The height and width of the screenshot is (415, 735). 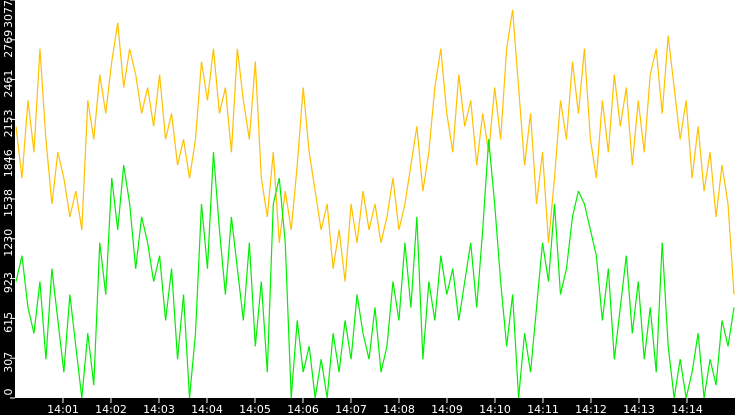 What do you see at coordinates (8, 243) in the screenshot?
I see `y-tick-label: 1230` at bounding box center [8, 243].